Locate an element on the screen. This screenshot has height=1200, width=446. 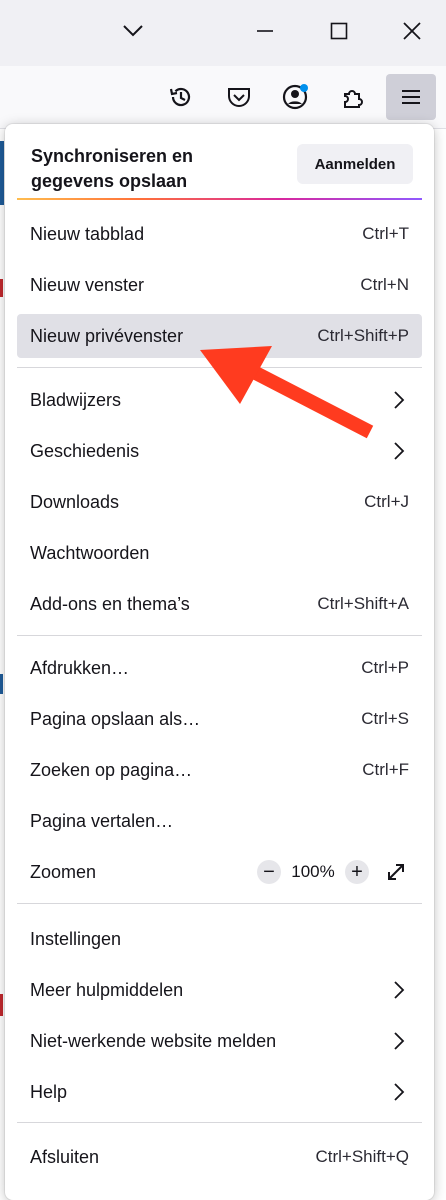
menu-item-shortcut: Ctrl+P is located at coordinates (385, 667).